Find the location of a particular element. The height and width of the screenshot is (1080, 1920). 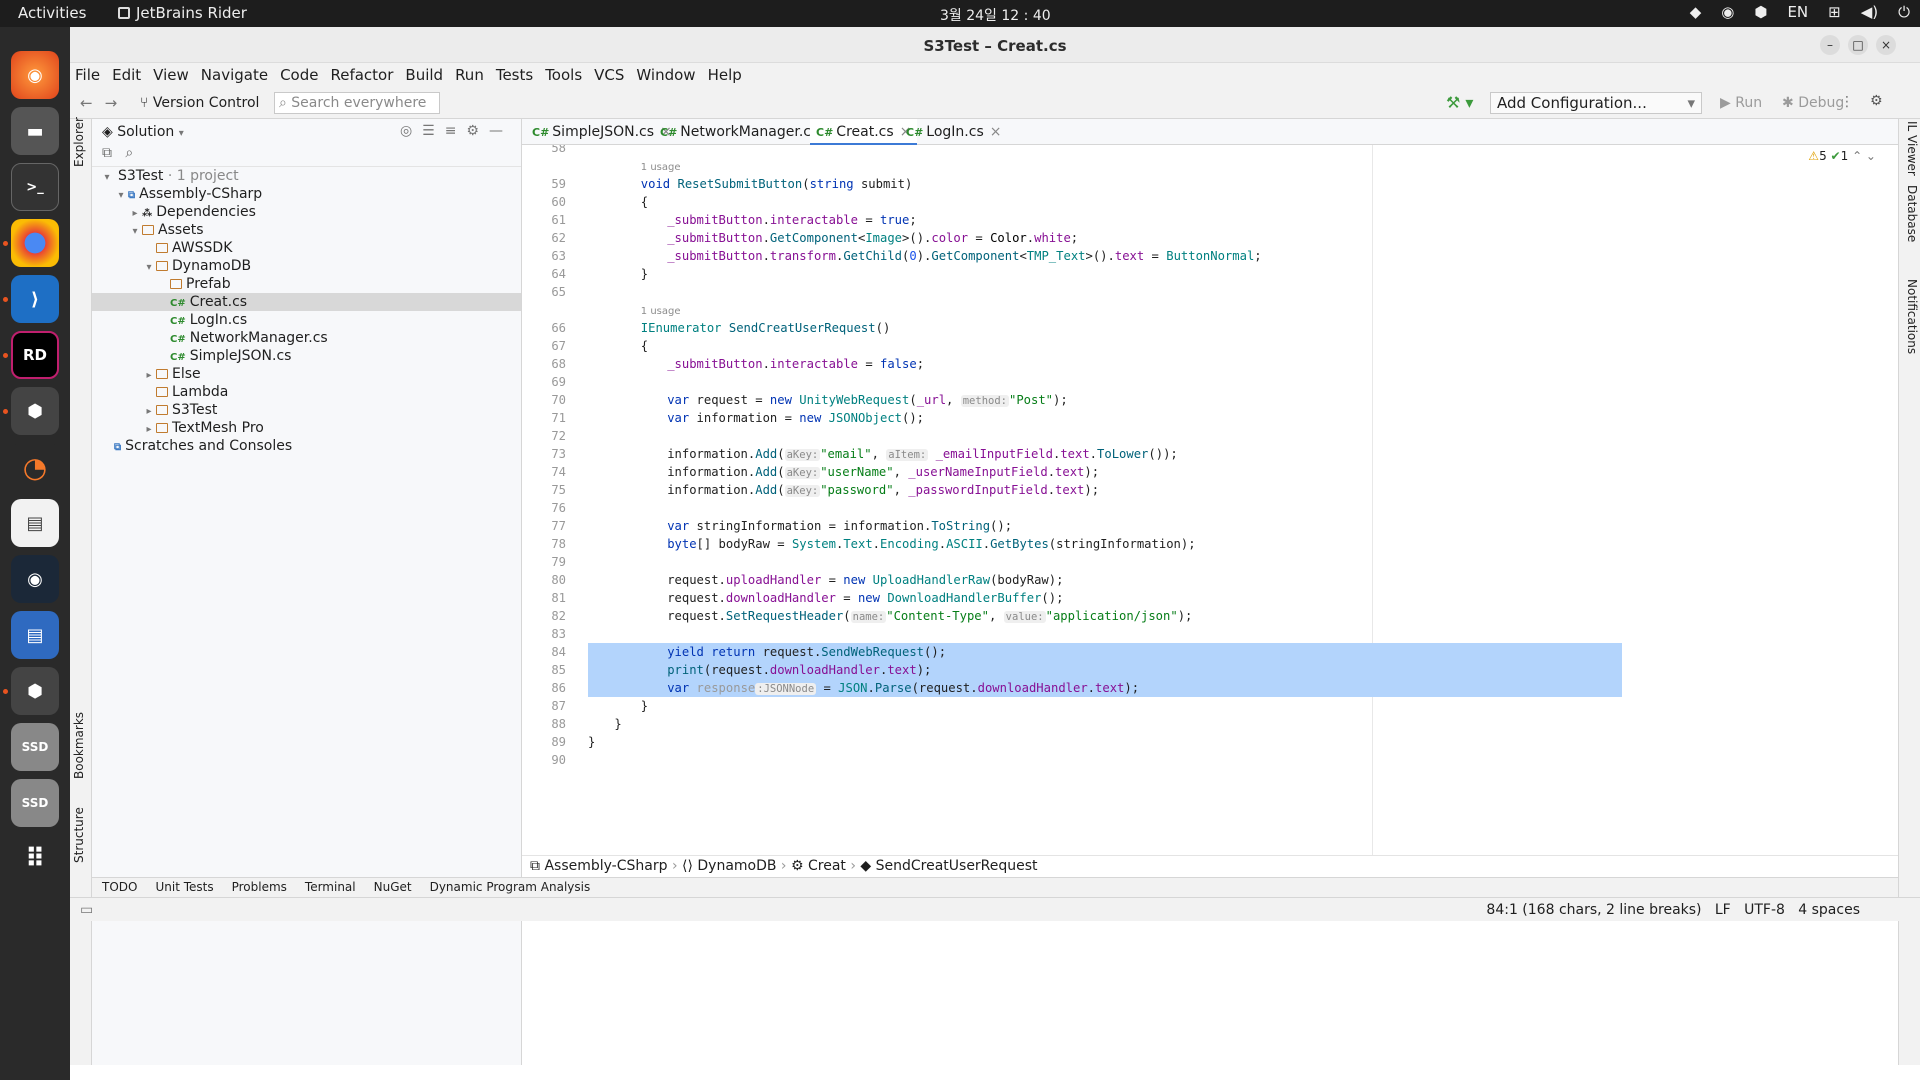

menu-run: Run is located at coordinates (469, 75).